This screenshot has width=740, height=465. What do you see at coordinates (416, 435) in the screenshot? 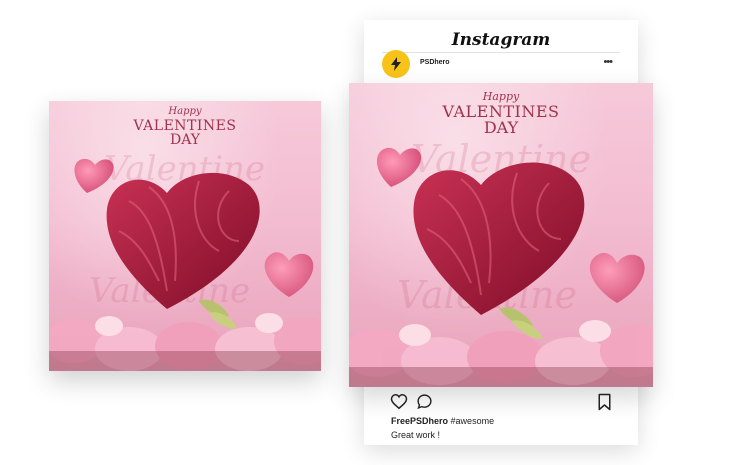
I see `post-comment: Great work !` at bounding box center [416, 435].